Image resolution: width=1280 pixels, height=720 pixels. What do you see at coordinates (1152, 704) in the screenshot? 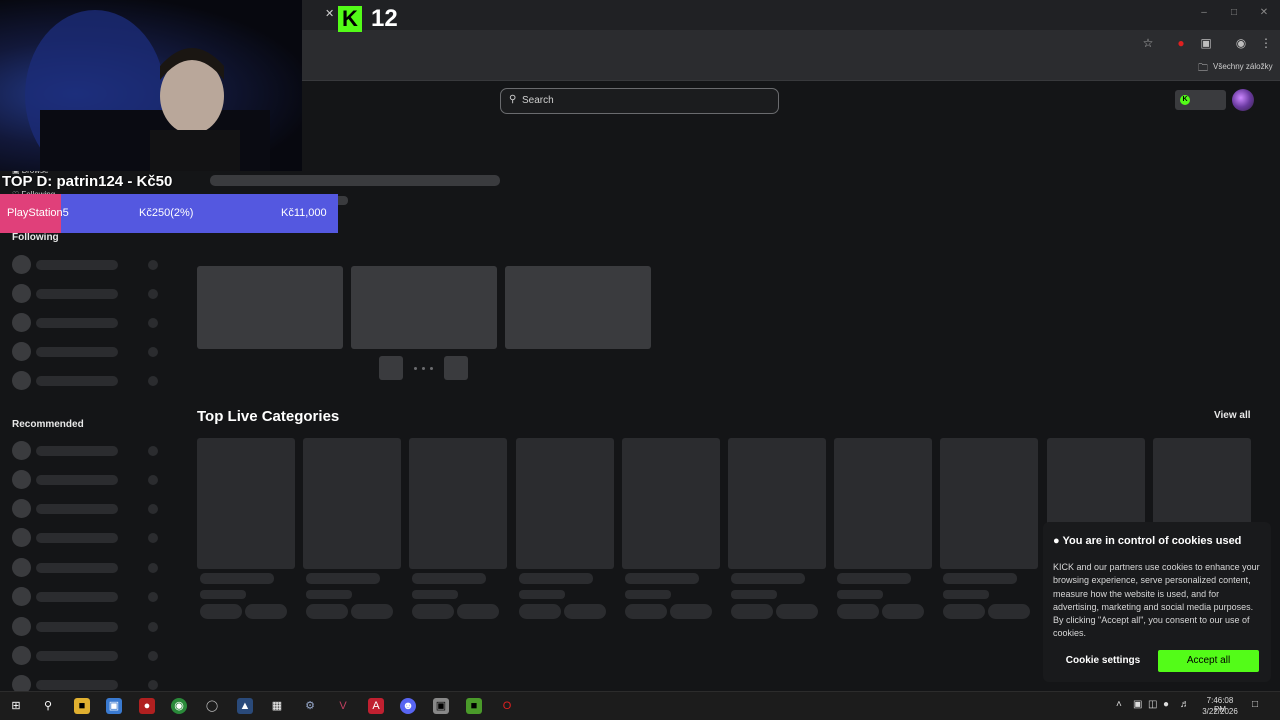
I see `tray-monitor-icon: ◫` at bounding box center [1152, 704].